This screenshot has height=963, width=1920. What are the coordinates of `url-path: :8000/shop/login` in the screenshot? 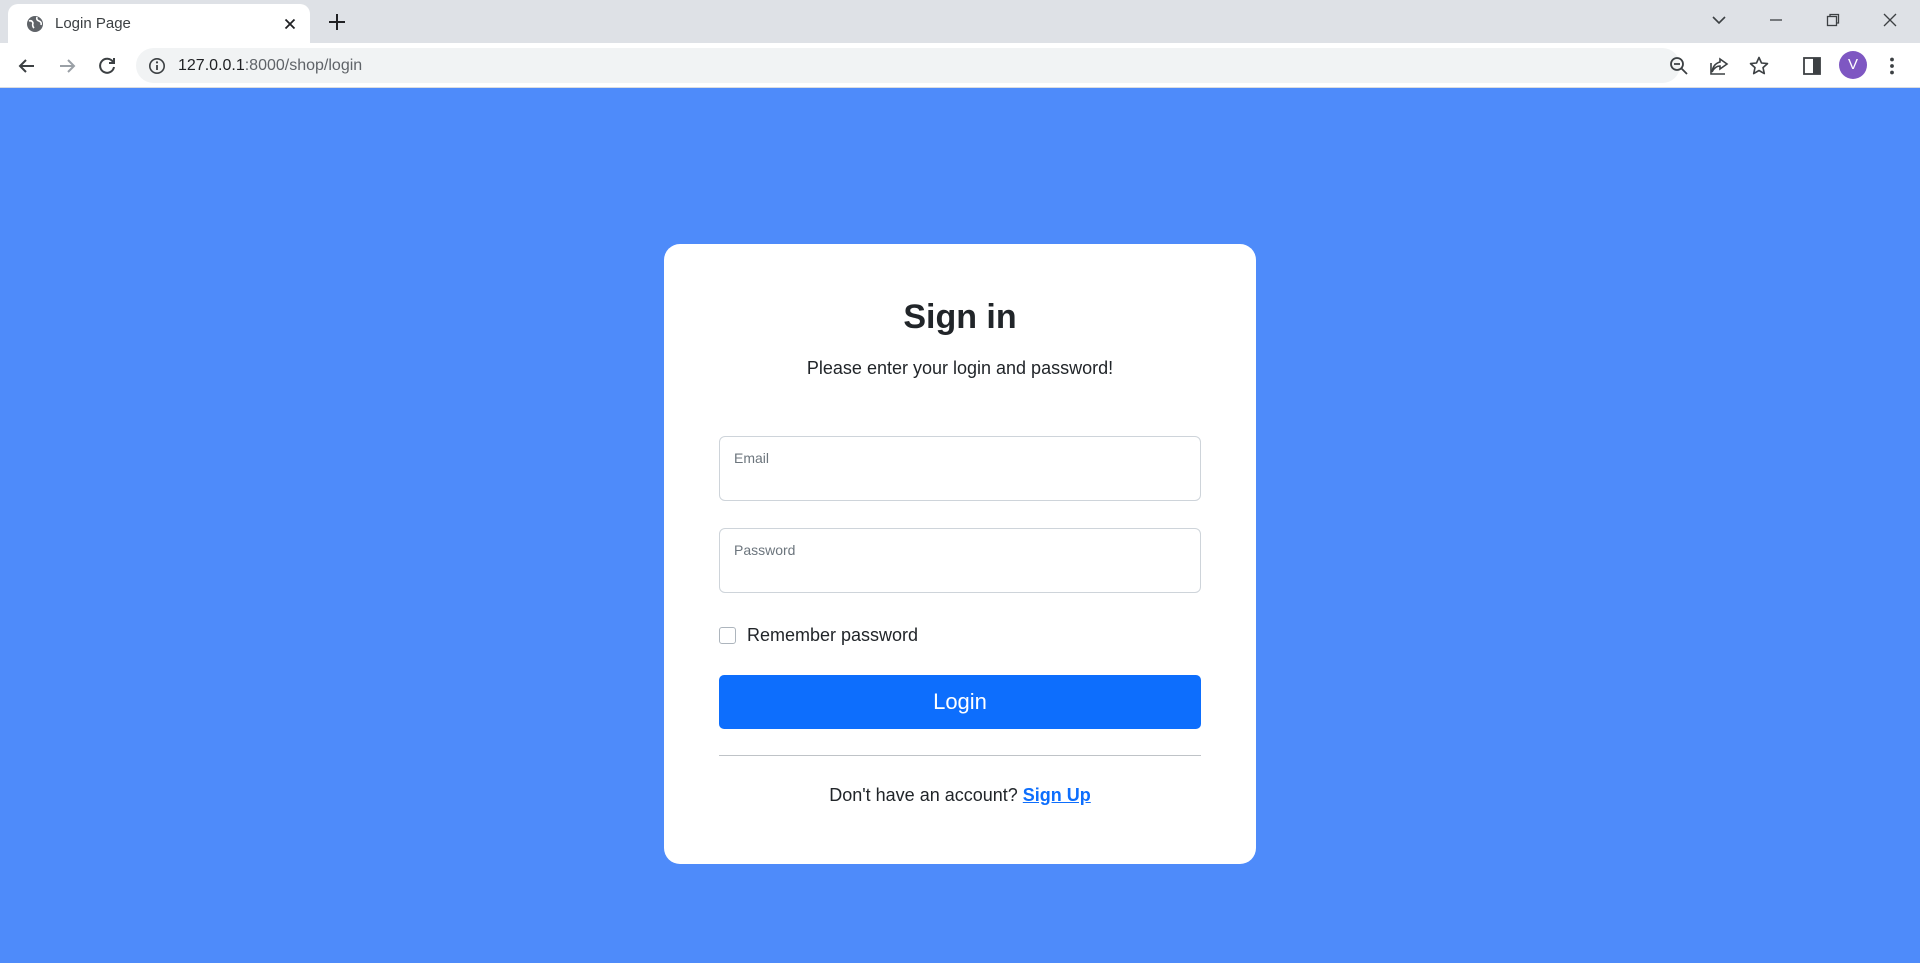 It's located at (303, 65).